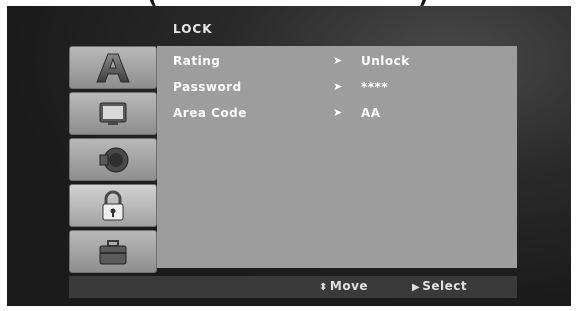 This screenshot has height=311, width=577. What do you see at coordinates (445, 286) in the screenshot?
I see `select-label: Select` at bounding box center [445, 286].